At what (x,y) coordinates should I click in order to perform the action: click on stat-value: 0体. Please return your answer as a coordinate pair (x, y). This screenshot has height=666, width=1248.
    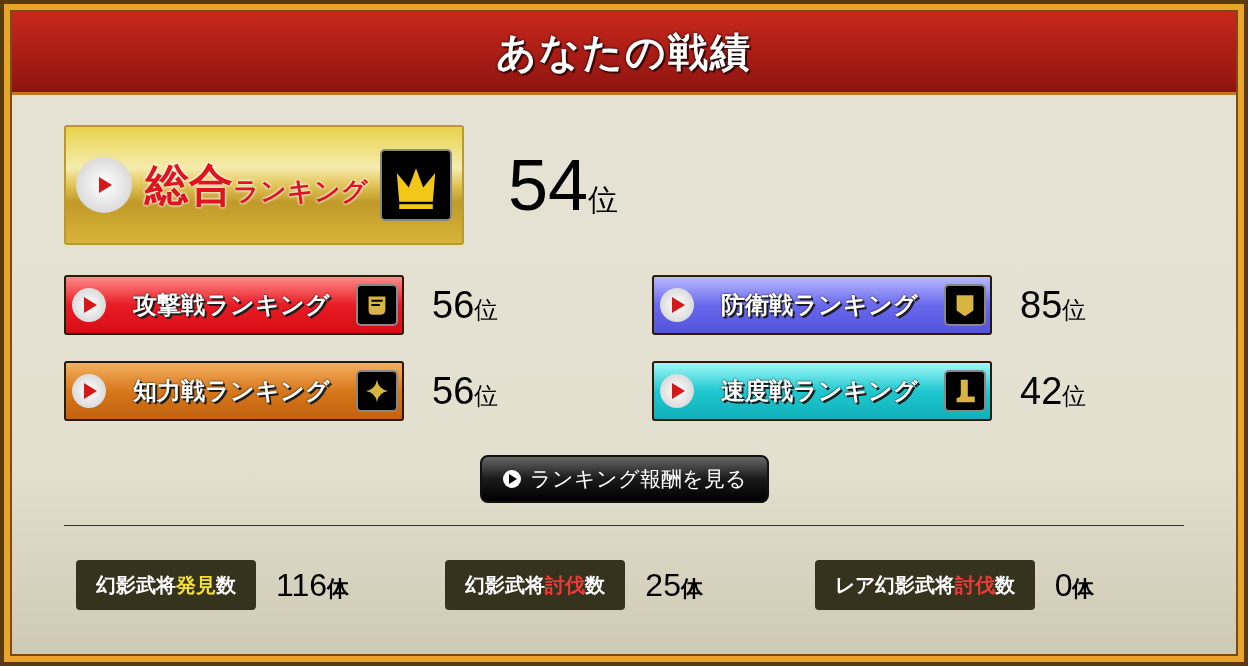
    Looking at the image, I should click on (1074, 585).